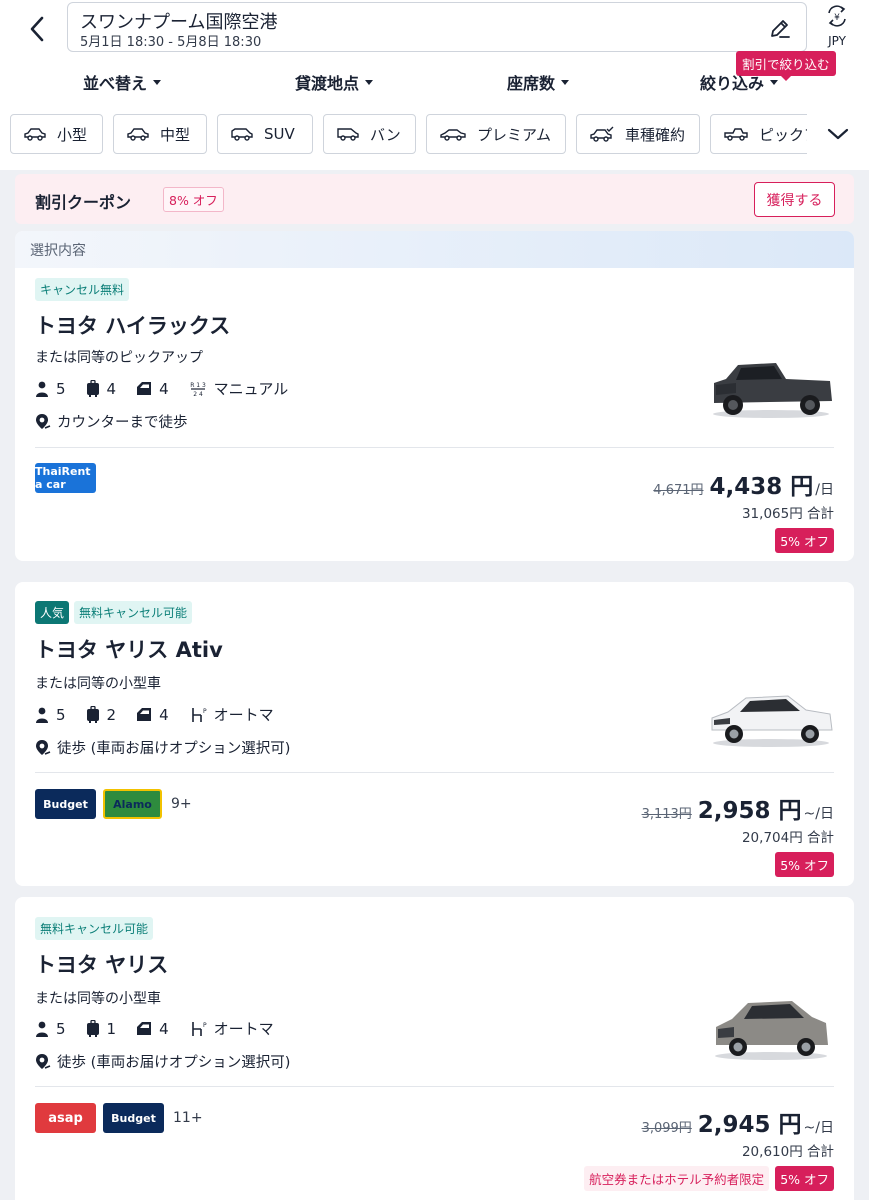 The image size is (869, 1200). What do you see at coordinates (101, 715) in the screenshot?
I see `luggage-spec: 2` at bounding box center [101, 715].